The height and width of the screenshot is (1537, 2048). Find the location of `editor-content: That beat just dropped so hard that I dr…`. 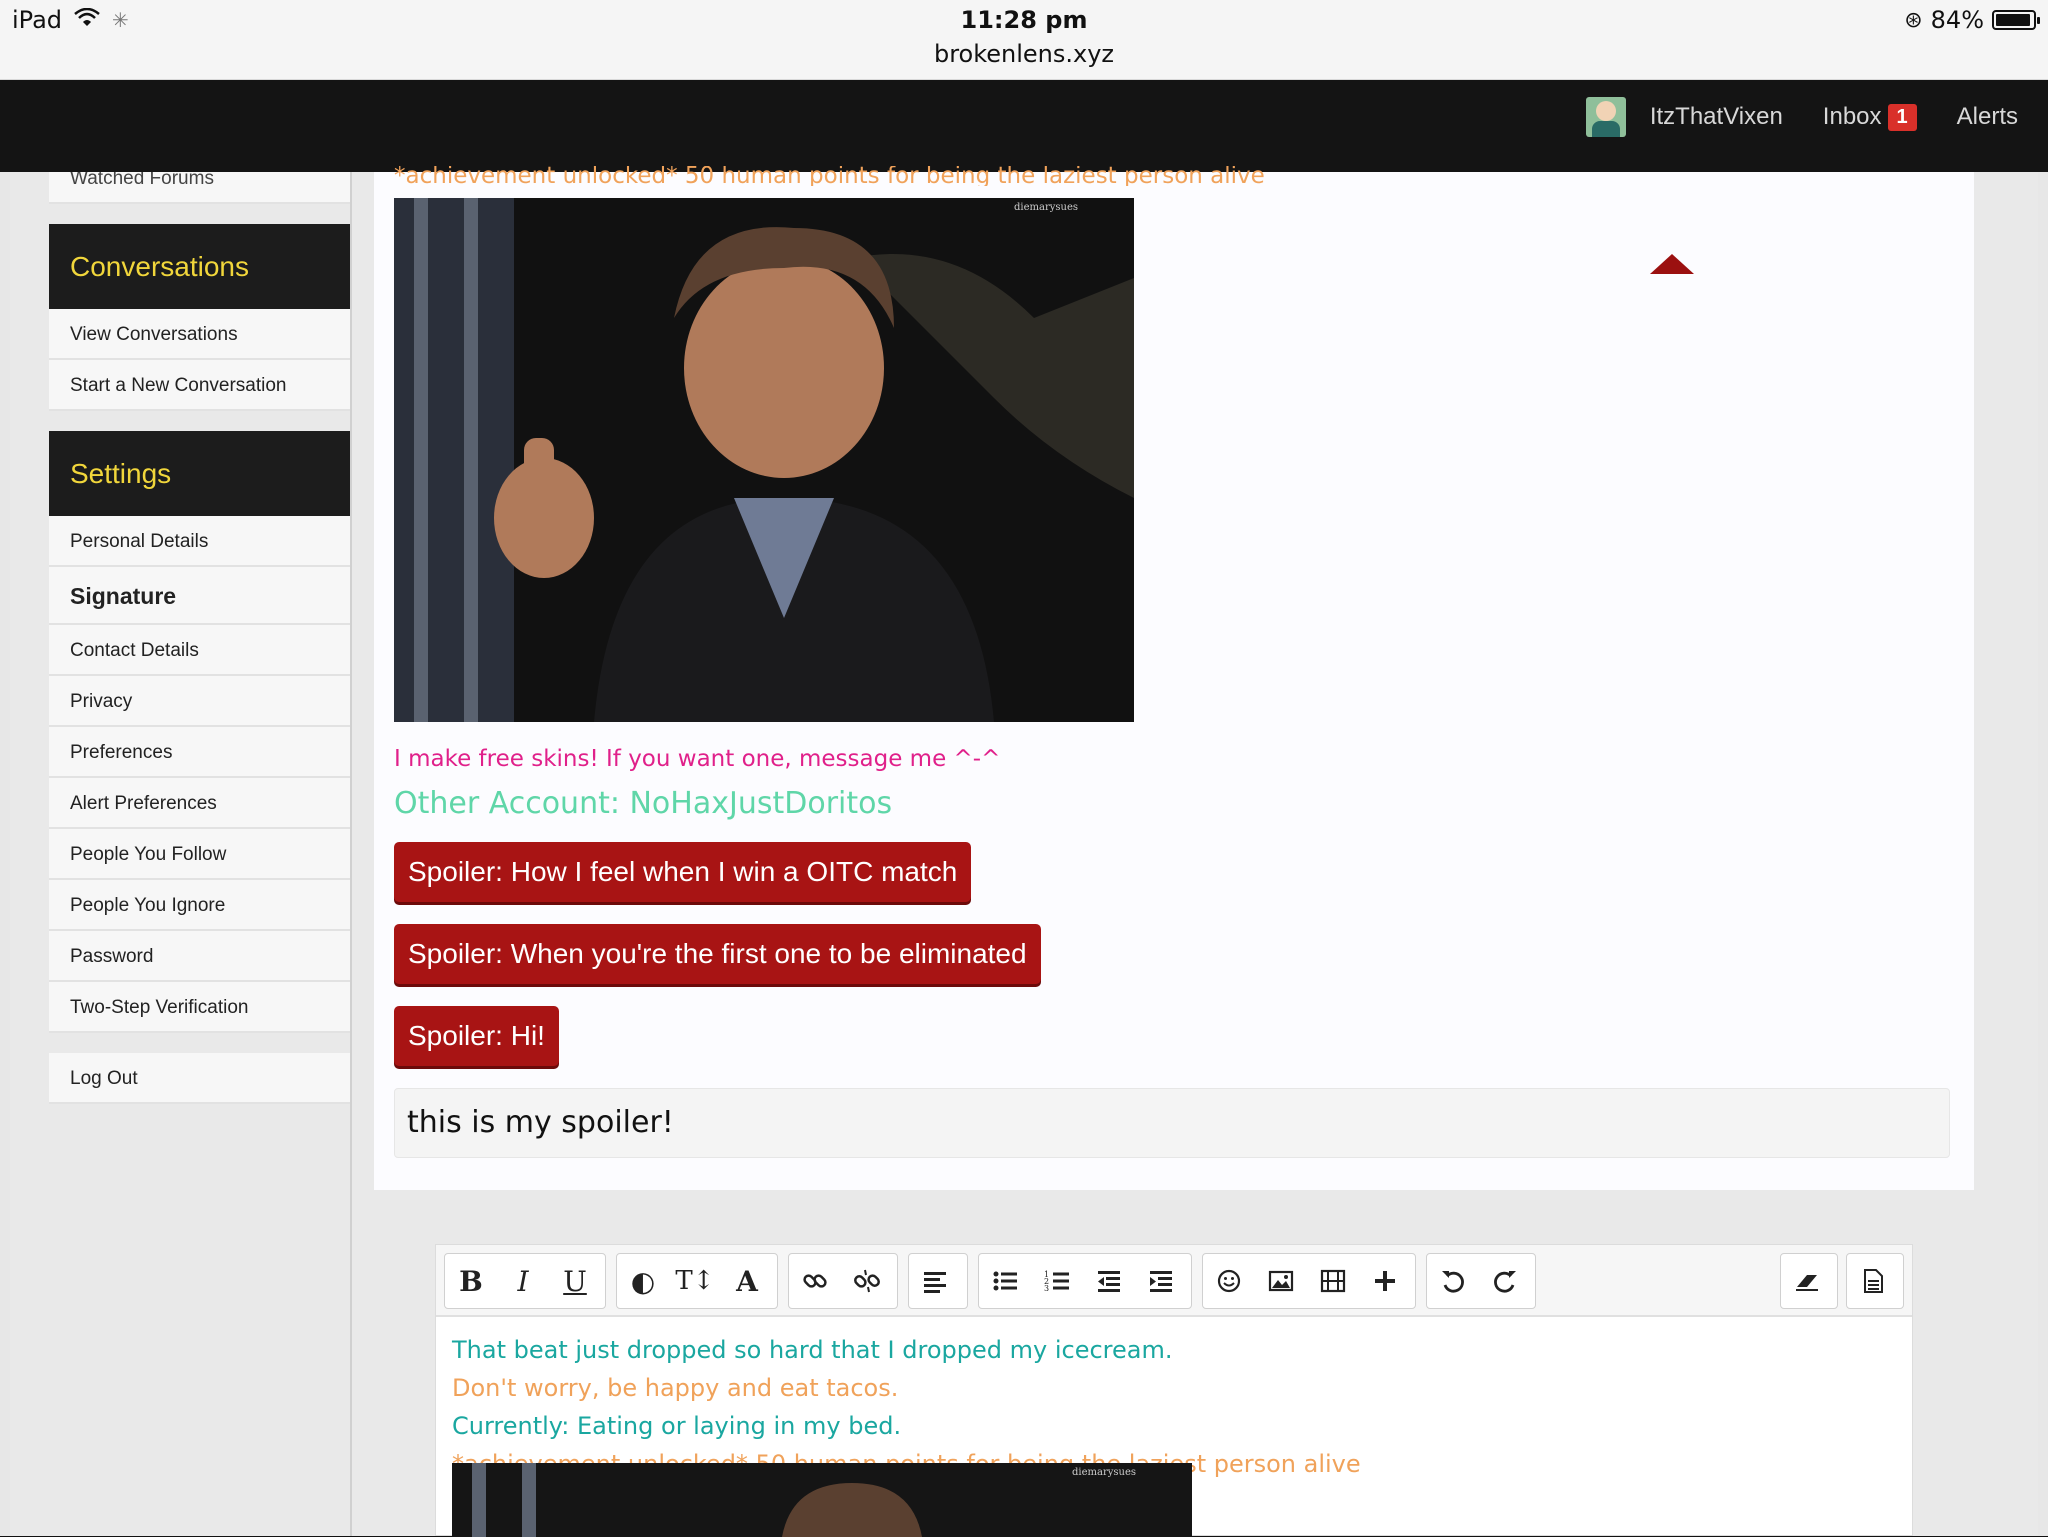

editor-content: That beat just dropped so hard that I dr… is located at coordinates (1172, 1407).